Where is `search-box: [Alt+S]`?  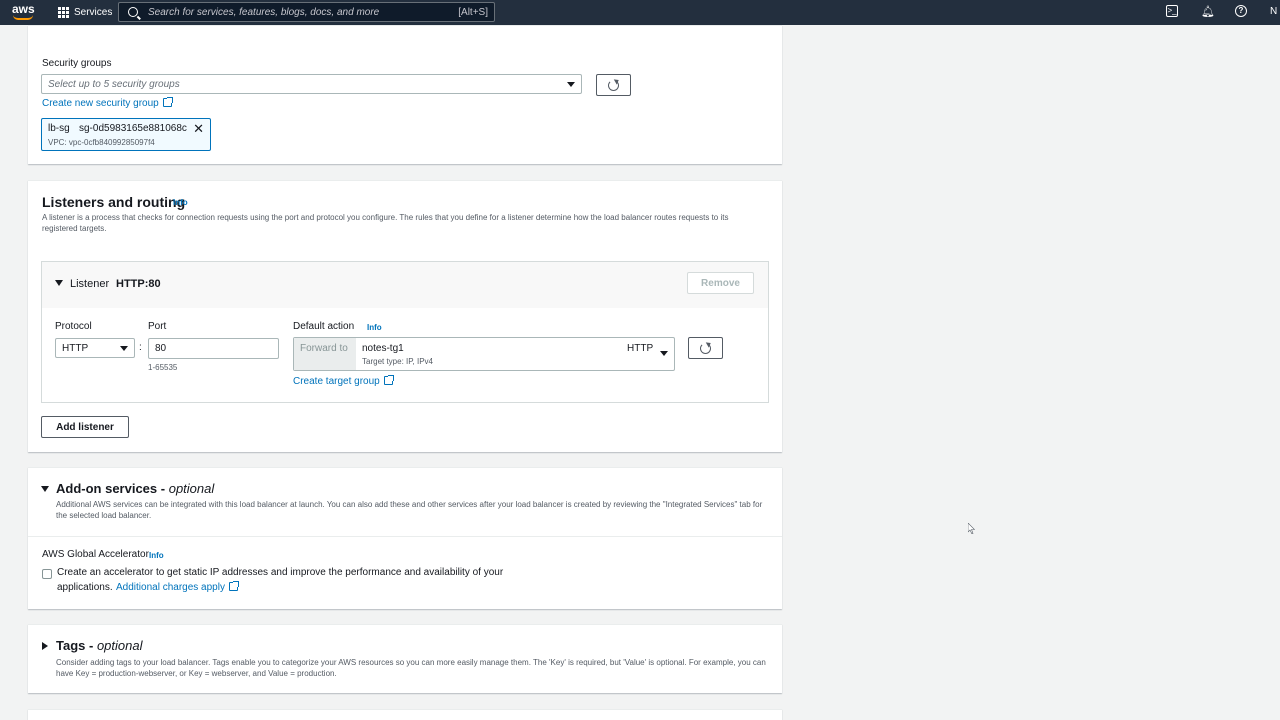
search-box: [Alt+S] is located at coordinates (306, 12).